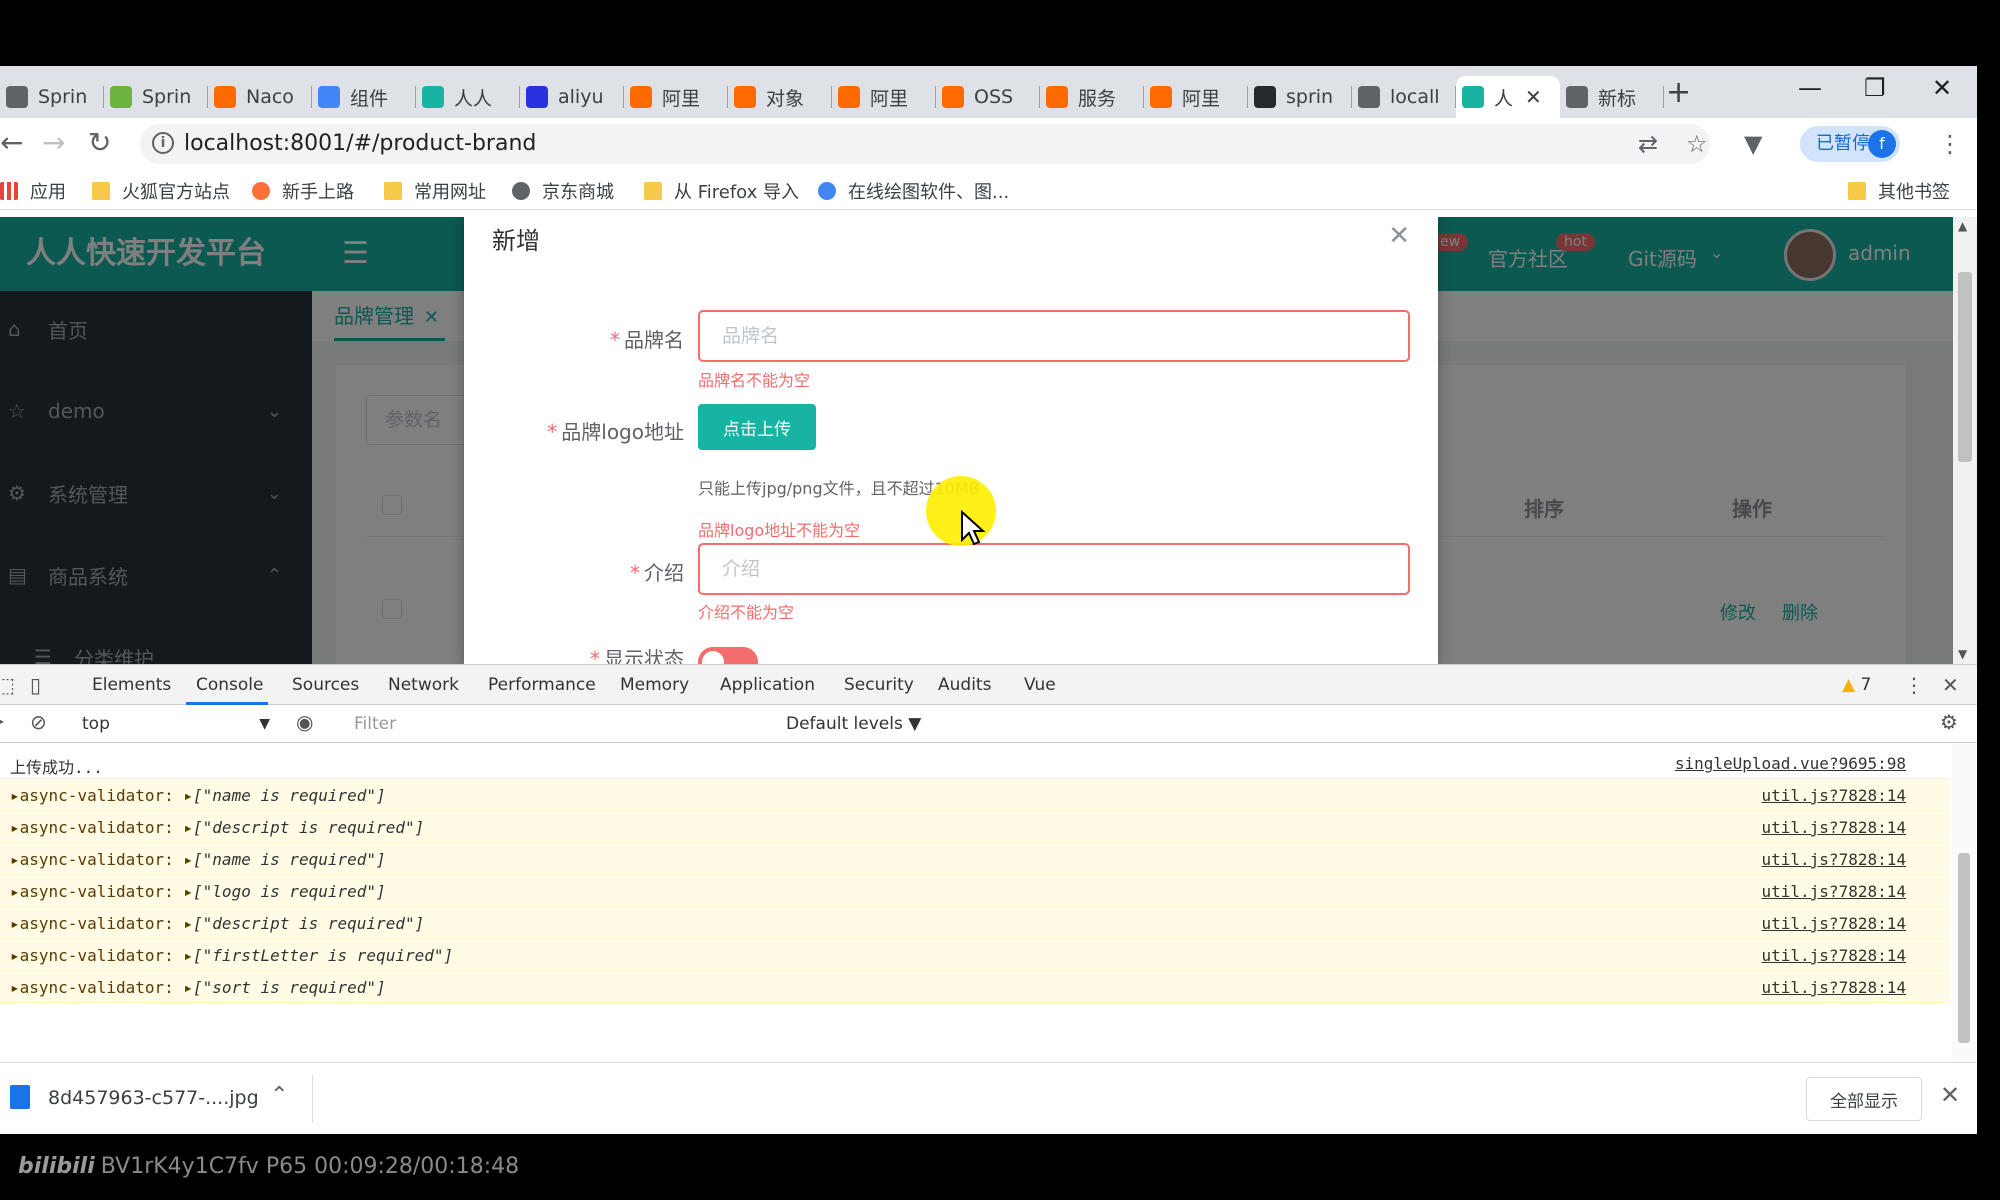 The width and height of the screenshot is (2000, 1200). What do you see at coordinates (1612, 97) in the screenshot?
I see `browser-tab: 新标` at bounding box center [1612, 97].